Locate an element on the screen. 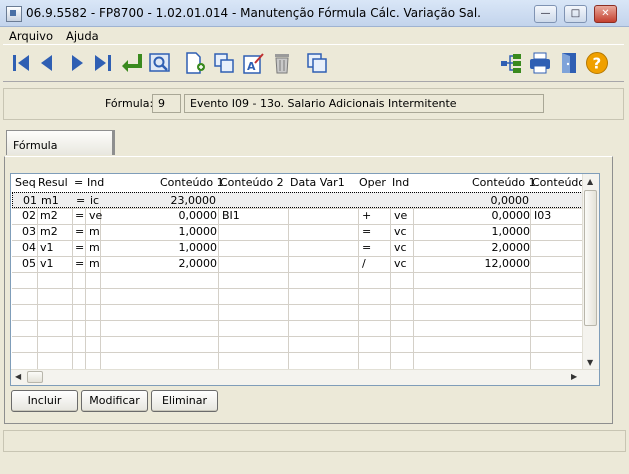  next-record-icon is located at coordinates (77, 63).